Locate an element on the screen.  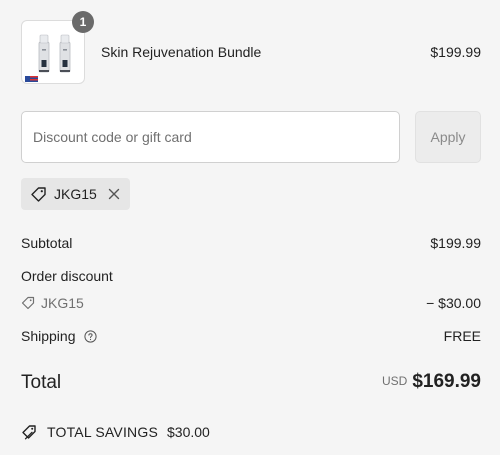
total-label: Total is located at coordinates (41, 382).